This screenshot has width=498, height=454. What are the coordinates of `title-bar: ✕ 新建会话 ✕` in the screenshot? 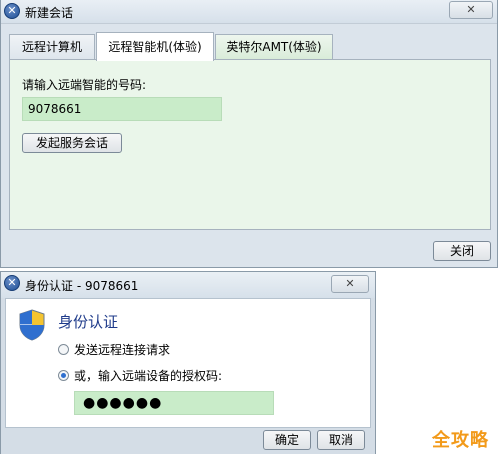 It's located at (249, 12).